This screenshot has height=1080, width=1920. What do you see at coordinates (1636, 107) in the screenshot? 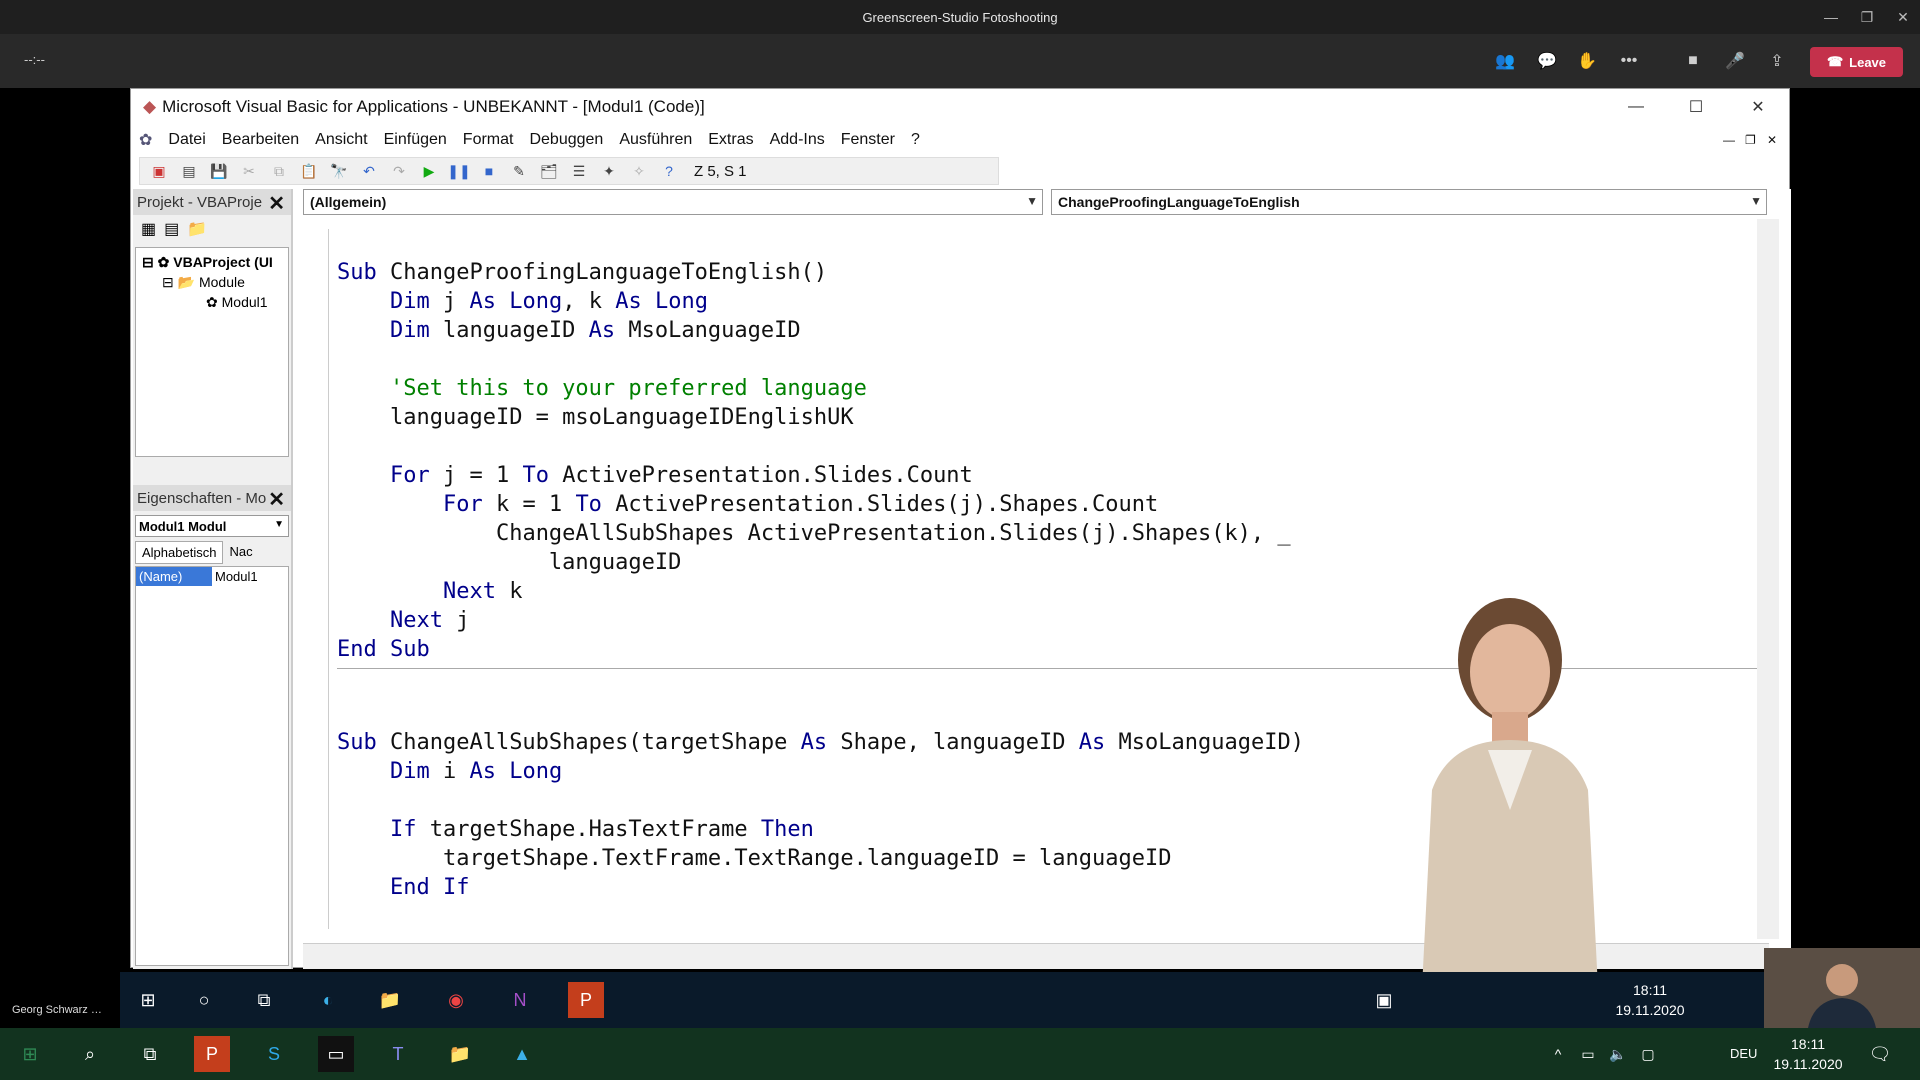
I see `vba-minimize-icon: —` at bounding box center [1636, 107].